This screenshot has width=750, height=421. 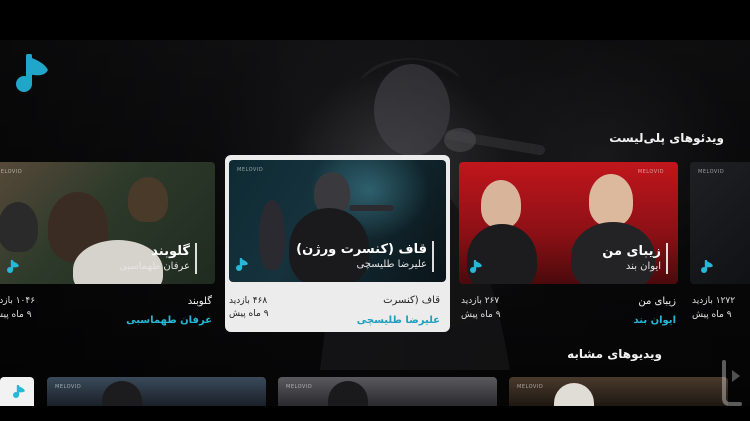 What do you see at coordinates (154, 266) in the screenshot?
I see `thumbnail-artist: عرفان طهماسبی` at bounding box center [154, 266].